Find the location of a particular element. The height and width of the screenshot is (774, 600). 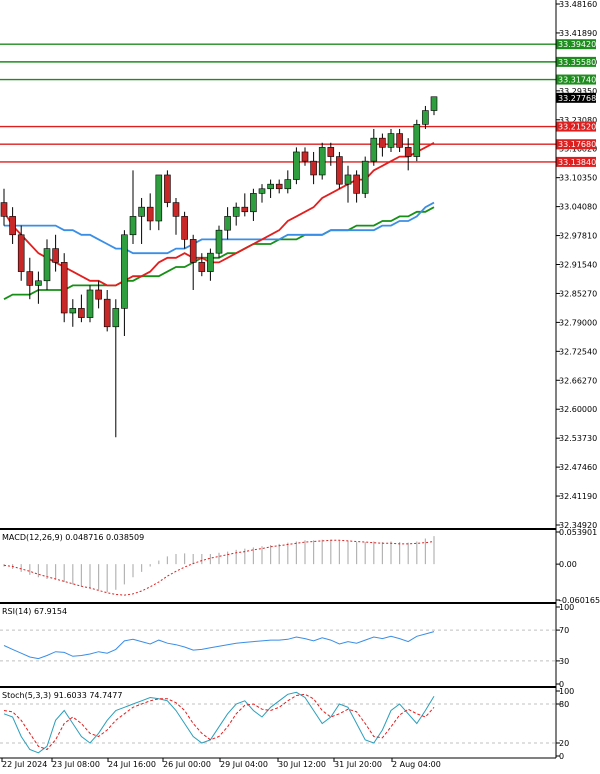

level-tag-label: 33.31740 is located at coordinates (577, 80).